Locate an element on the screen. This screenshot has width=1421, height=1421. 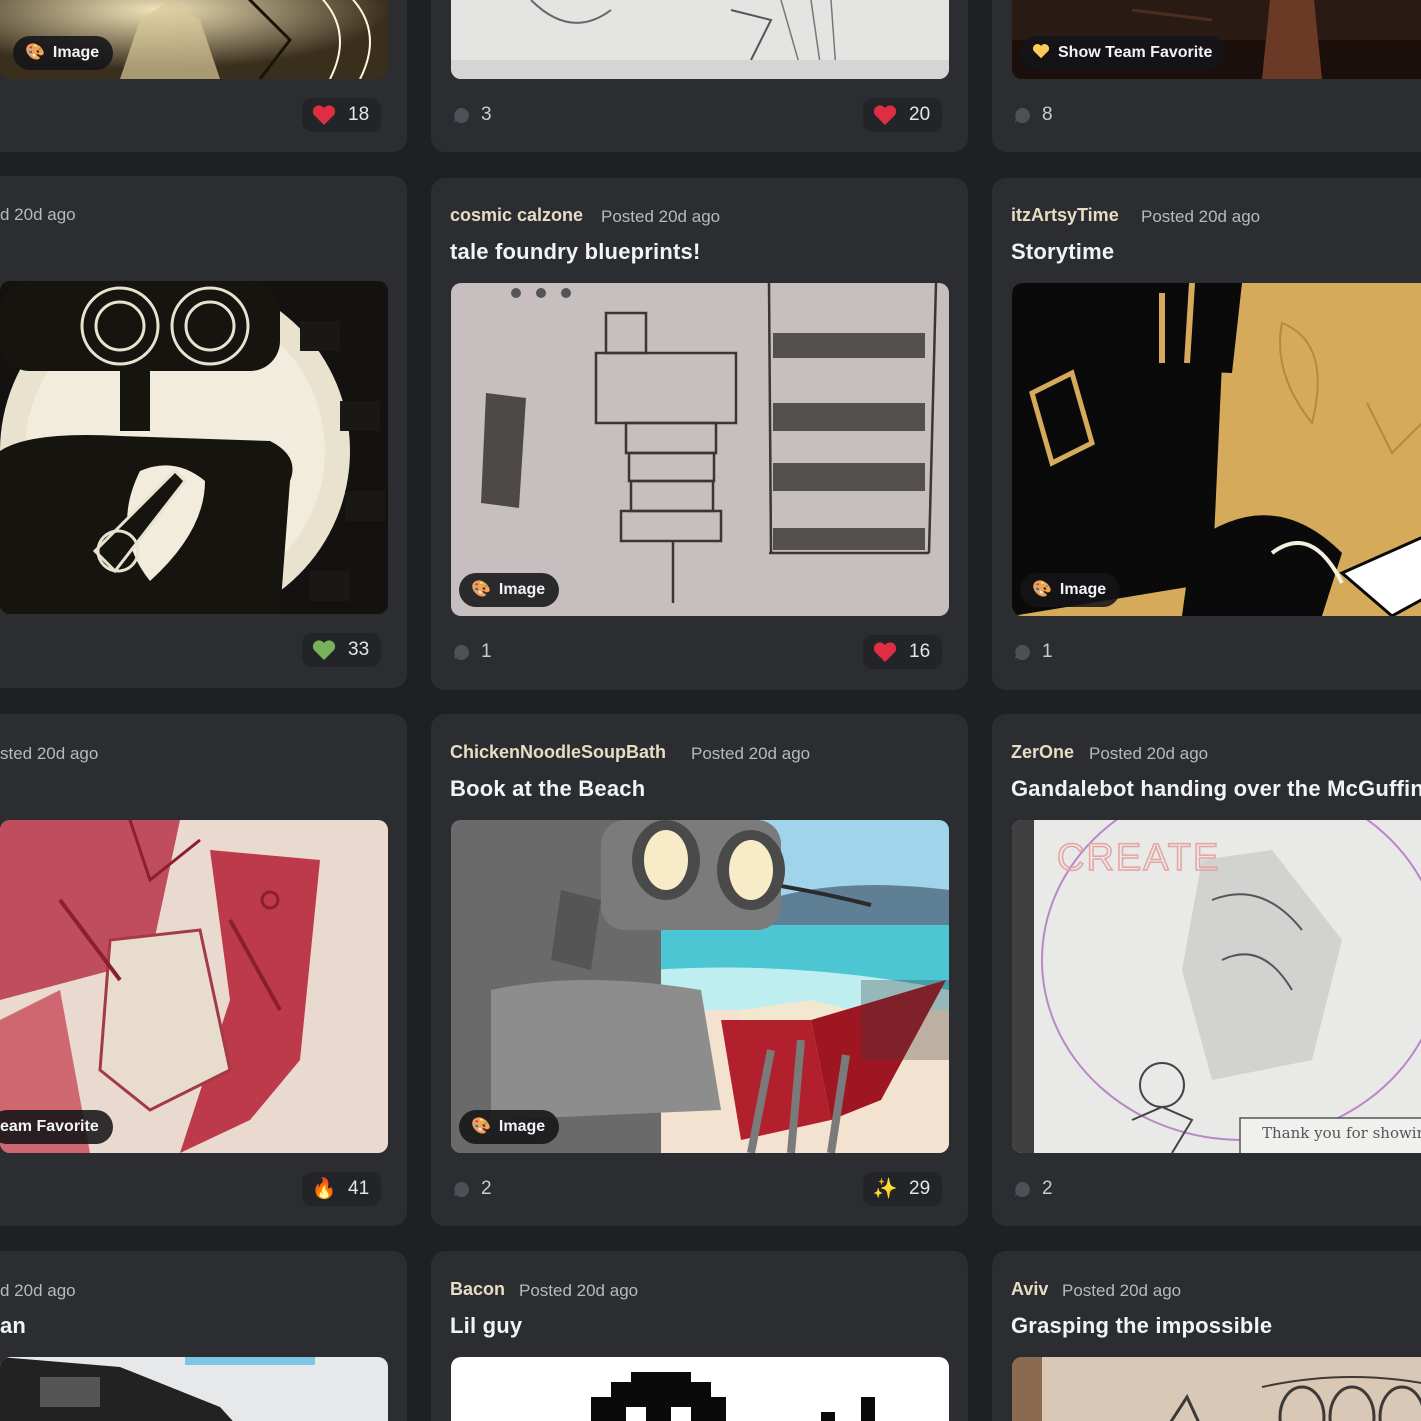
comment-count-value: 8 is located at coordinates (1047, 114).